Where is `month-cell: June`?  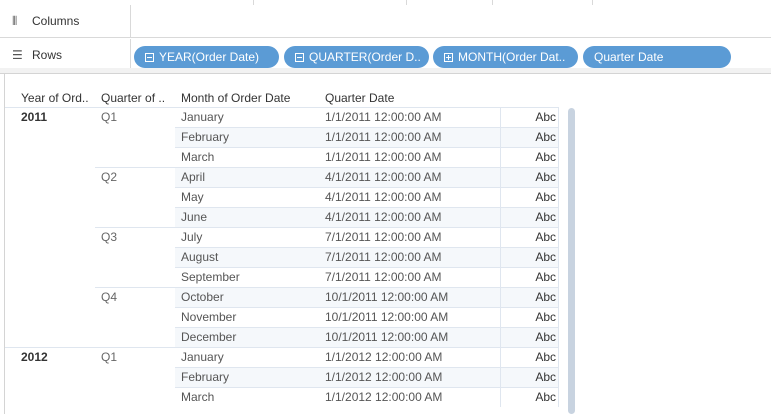
month-cell: June is located at coordinates (251, 217).